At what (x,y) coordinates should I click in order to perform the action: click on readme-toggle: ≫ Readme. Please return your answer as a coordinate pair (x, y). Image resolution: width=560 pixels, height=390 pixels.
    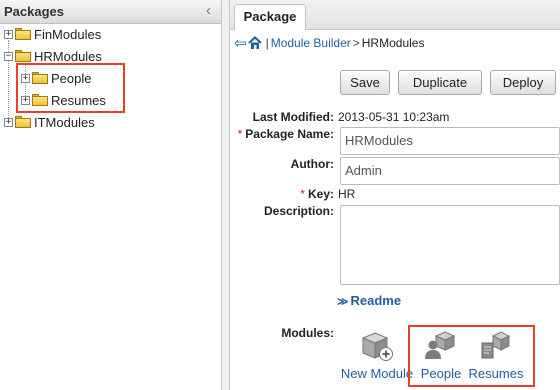
    Looking at the image, I should click on (369, 300).